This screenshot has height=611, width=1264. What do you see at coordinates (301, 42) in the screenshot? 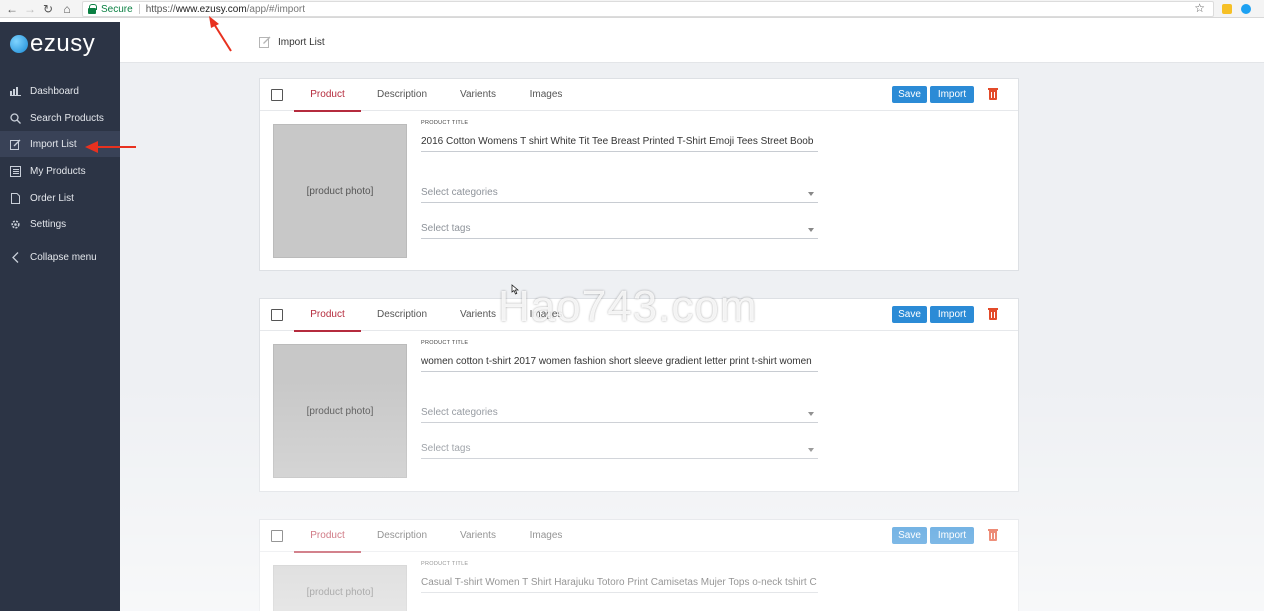
I see `page-title: Import List` at bounding box center [301, 42].